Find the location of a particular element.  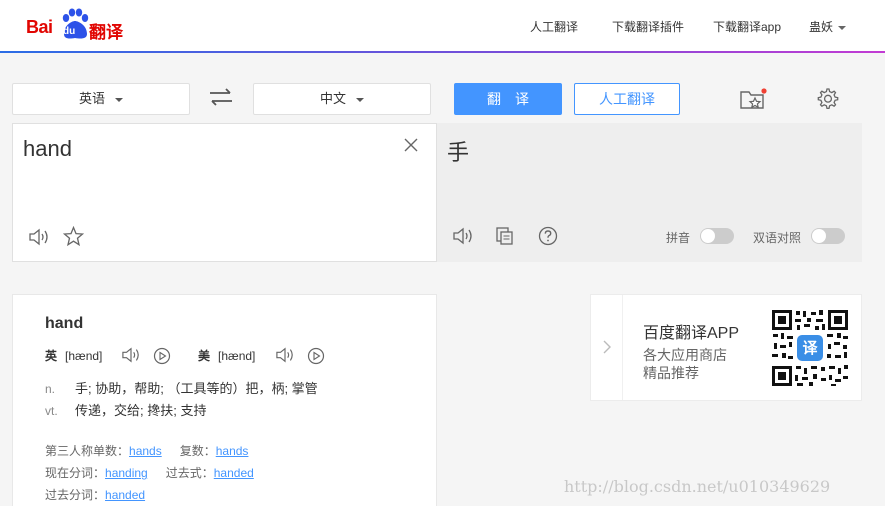

human-translation-button: 人工翻译 is located at coordinates (627, 99).